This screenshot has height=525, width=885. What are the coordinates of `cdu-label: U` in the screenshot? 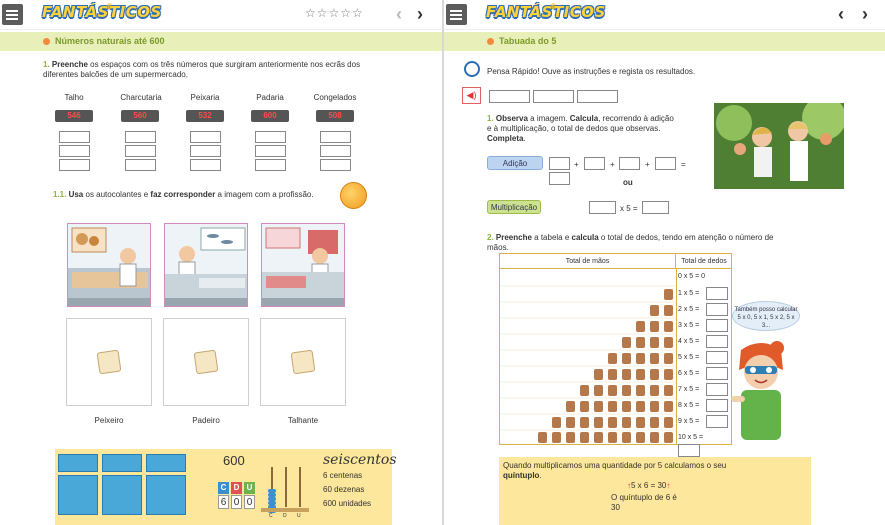 It's located at (249, 488).